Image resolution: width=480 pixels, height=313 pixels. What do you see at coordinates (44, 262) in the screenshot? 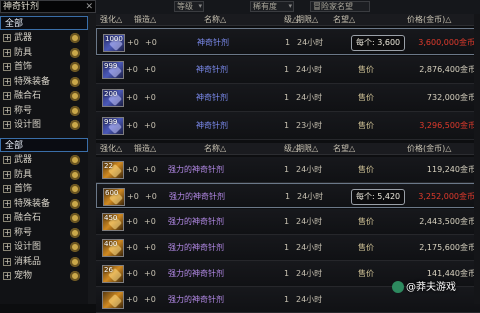
I see `sidebar-item: + 消耗品` at bounding box center [44, 262].